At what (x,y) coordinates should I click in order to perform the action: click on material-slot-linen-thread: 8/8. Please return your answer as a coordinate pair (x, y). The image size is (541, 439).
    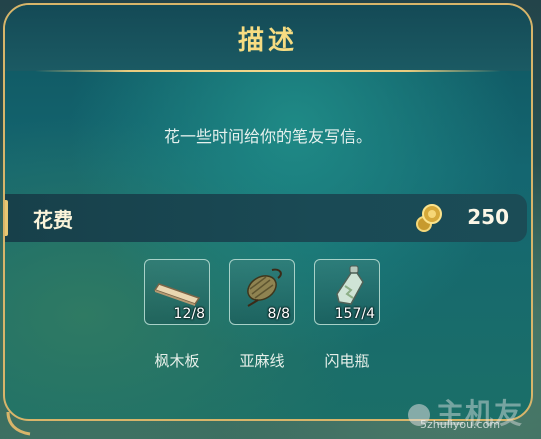
    Looking at the image, I should click on (262, 292).